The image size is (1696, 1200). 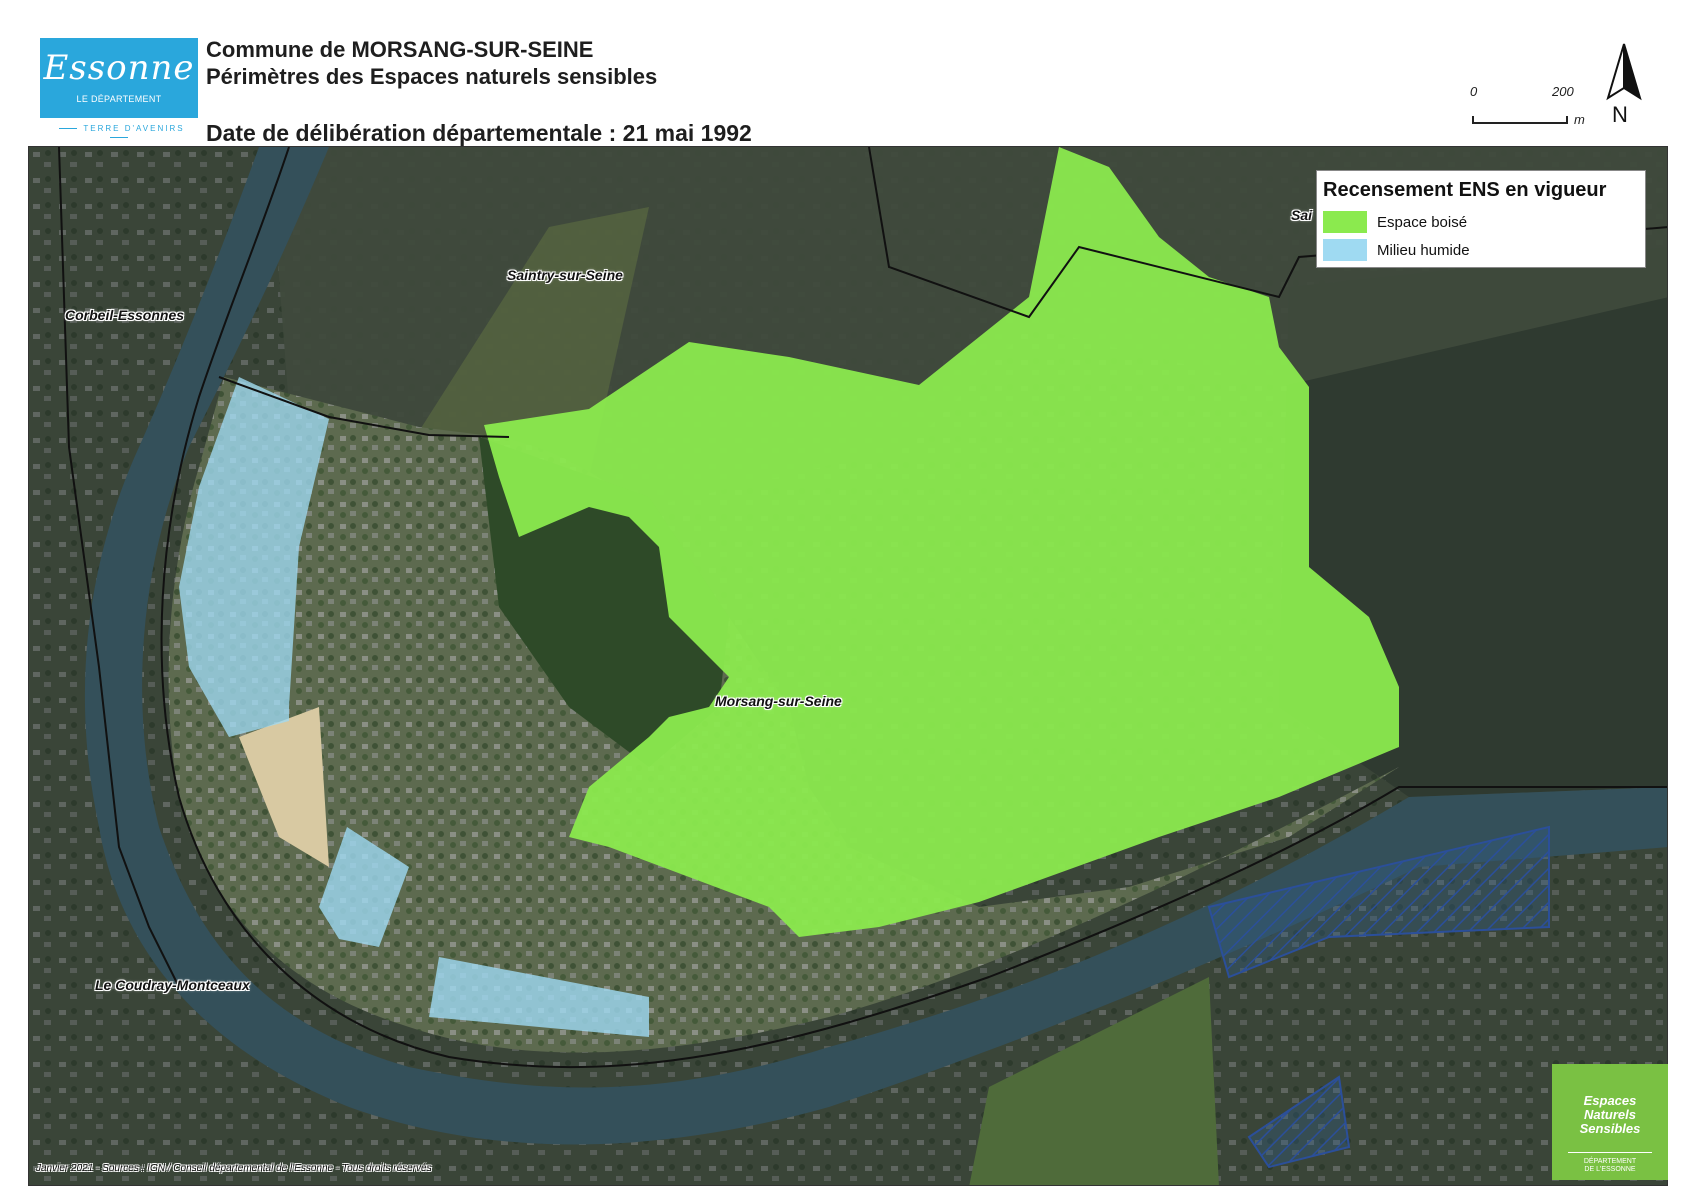 I want to click on north-label: N, so click(x=1620, y=114).